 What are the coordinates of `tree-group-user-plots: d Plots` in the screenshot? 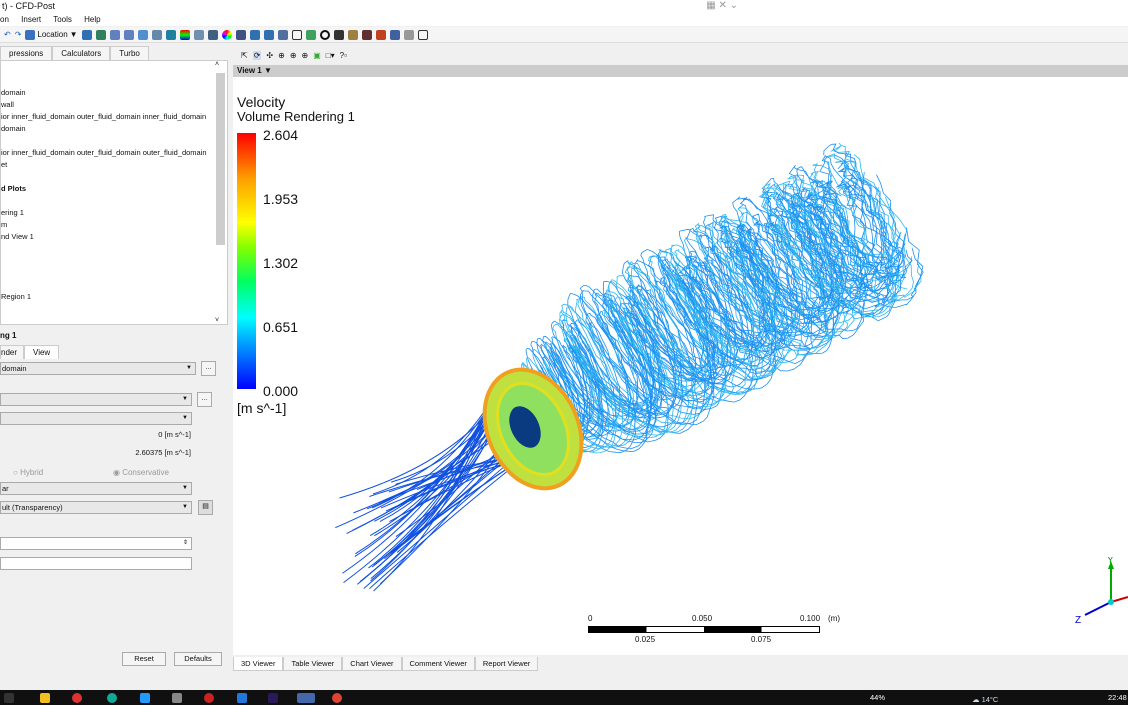 It's located at (13, 188).